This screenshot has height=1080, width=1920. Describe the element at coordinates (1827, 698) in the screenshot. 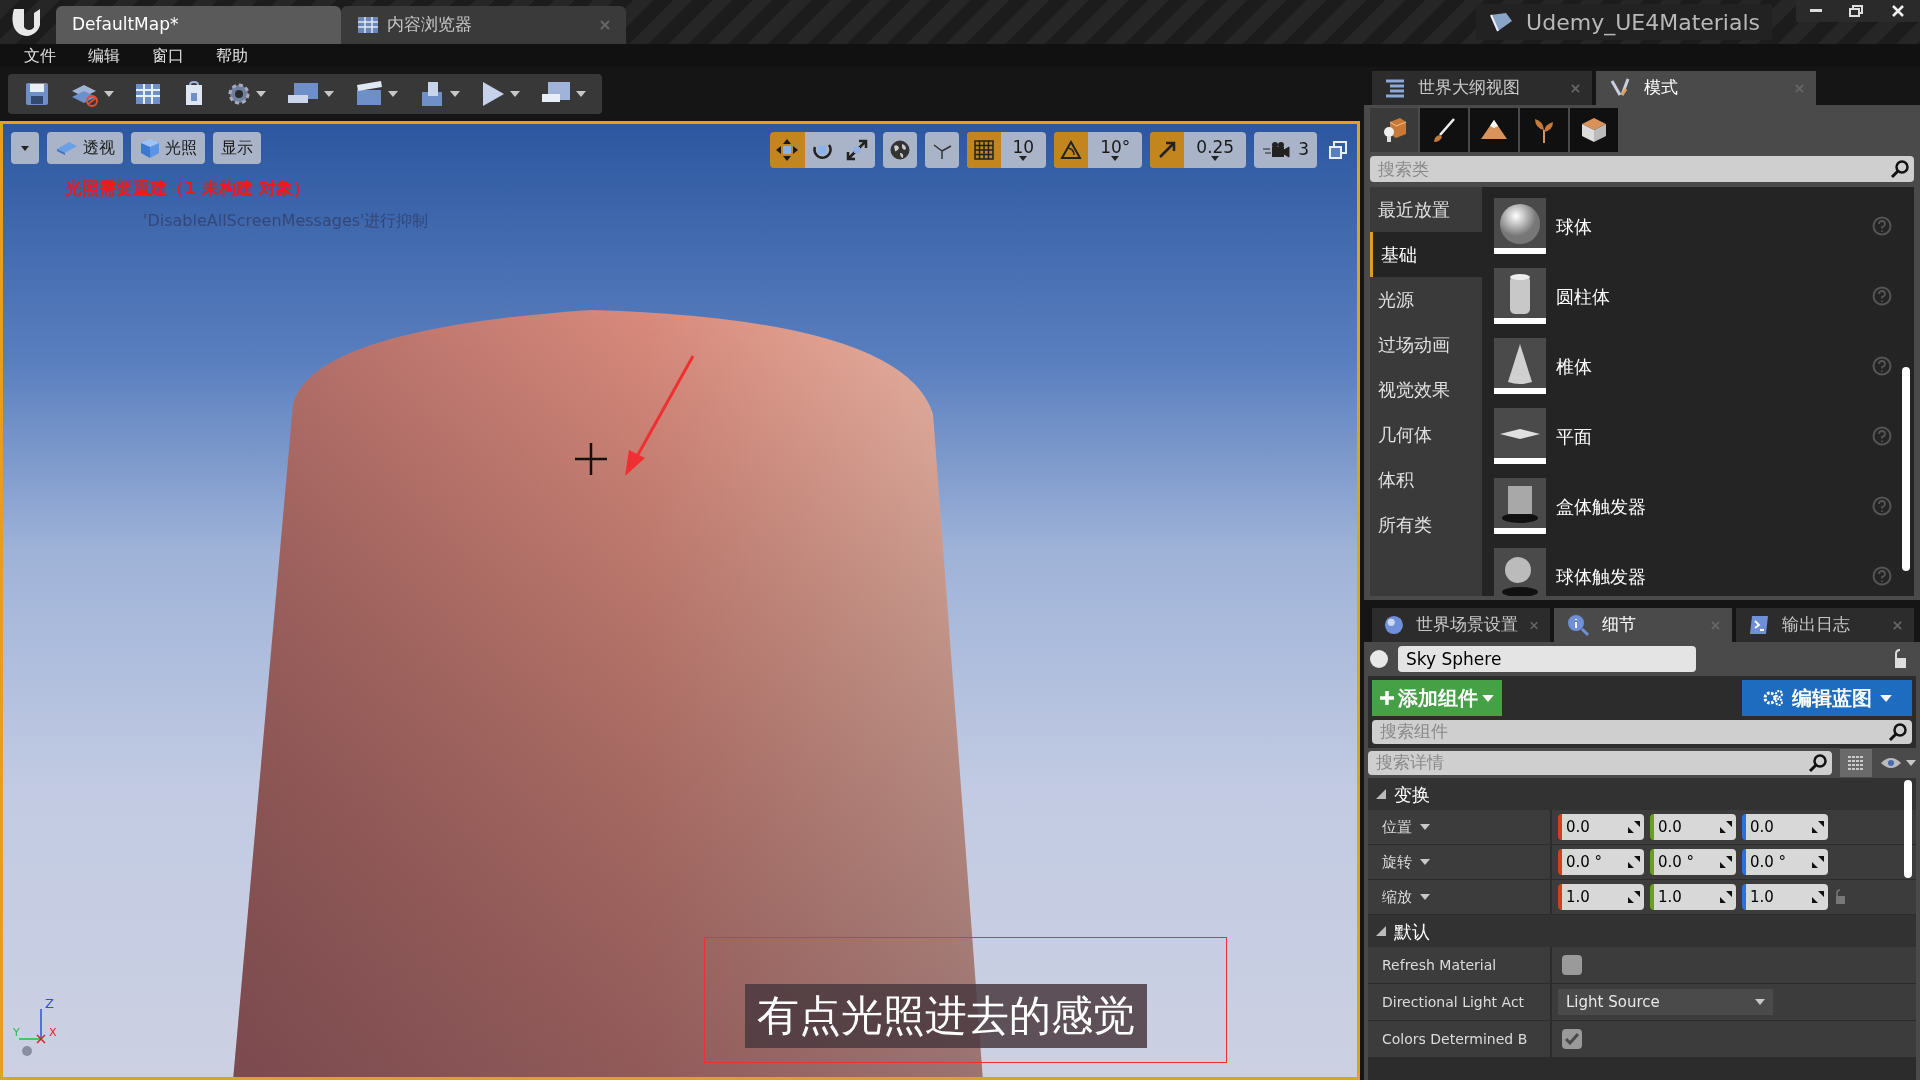

I see `edit-blueprint-button: 编辑蓝图` at that location.